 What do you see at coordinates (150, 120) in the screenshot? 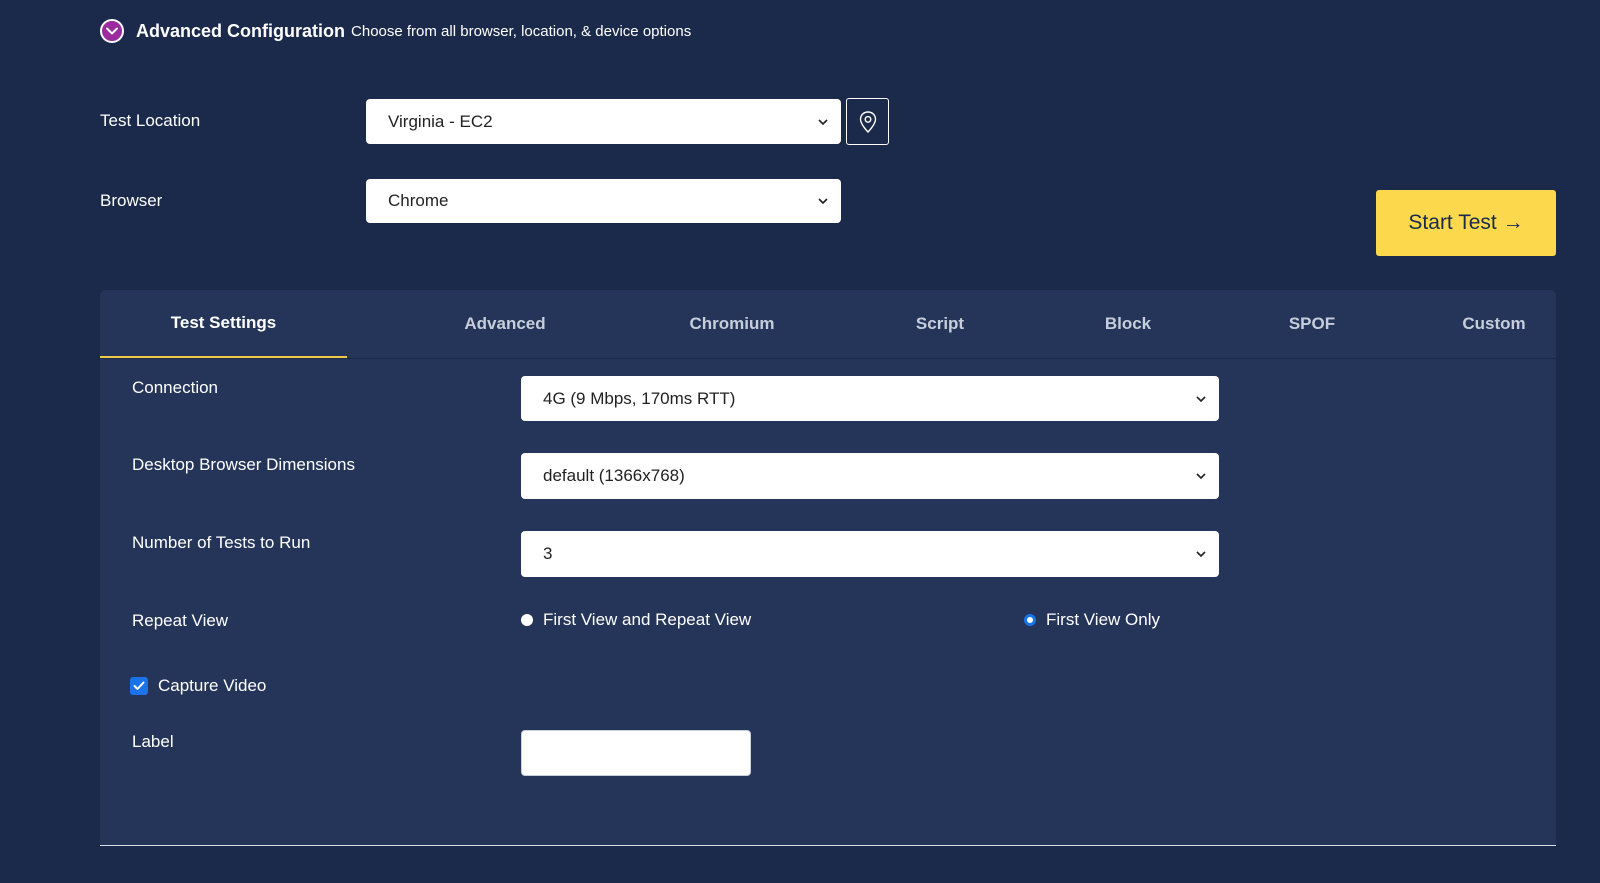
I see `test-location-label: Test Location` at bounding box center [150, 120].